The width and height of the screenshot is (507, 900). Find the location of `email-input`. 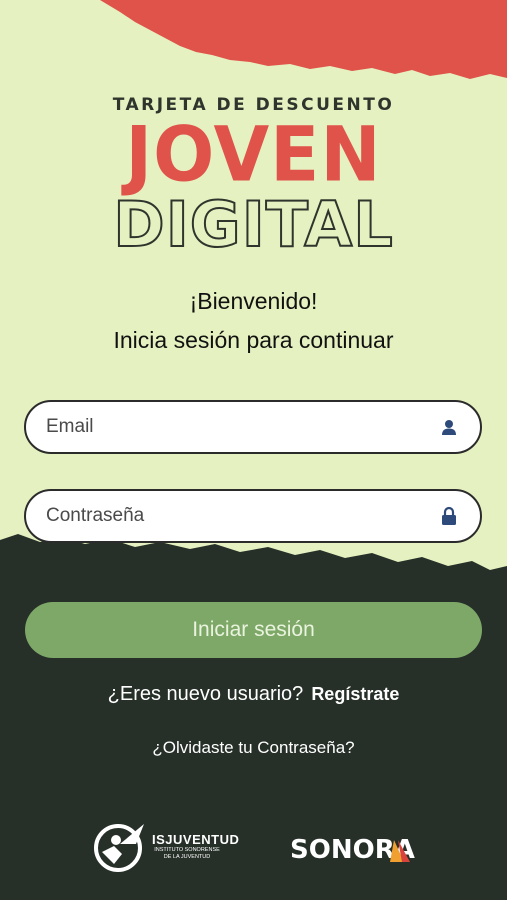

email-input is located at coordinates (241, 427).